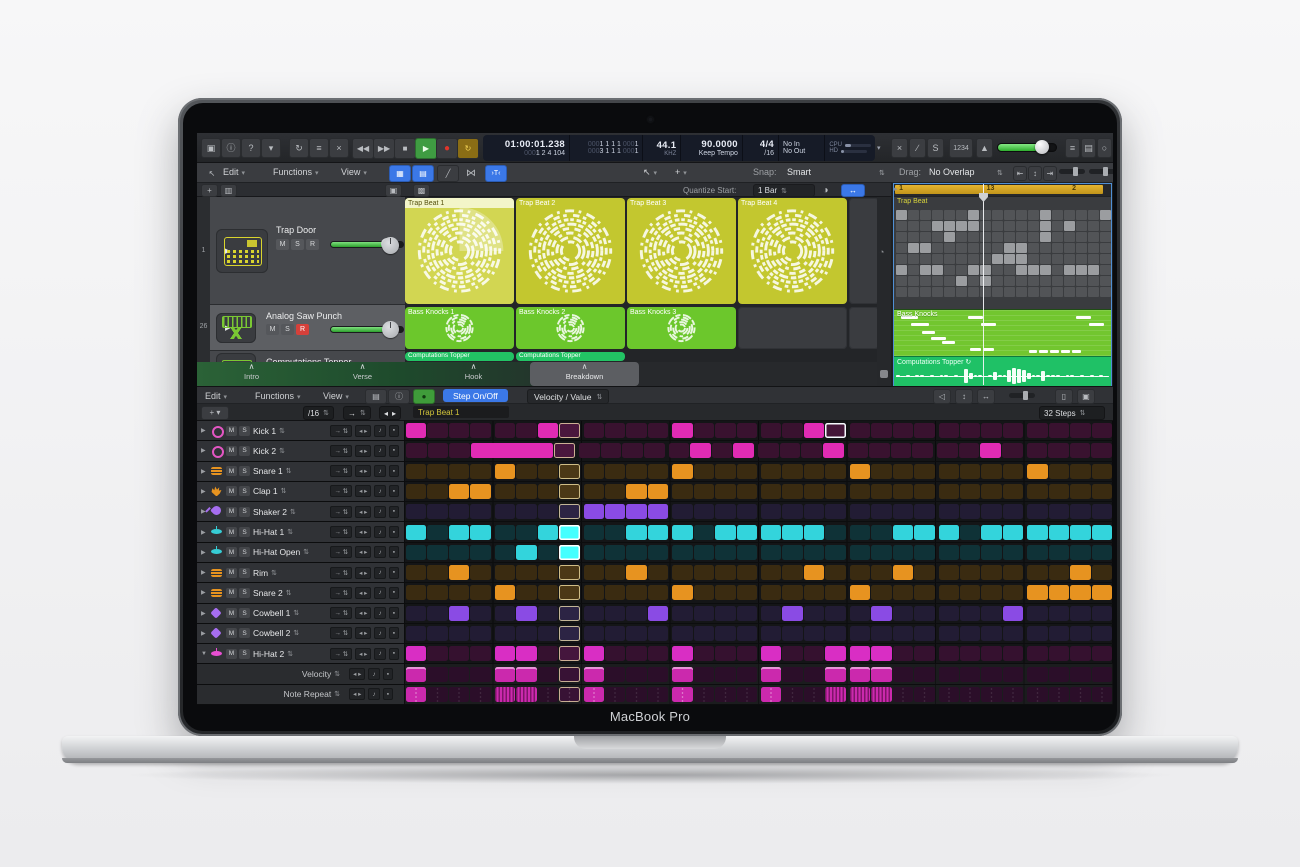  What do you see at coordinates (1097, 324) in the screenshot?
I see `midi-note` at bounding box center [1097, 324].